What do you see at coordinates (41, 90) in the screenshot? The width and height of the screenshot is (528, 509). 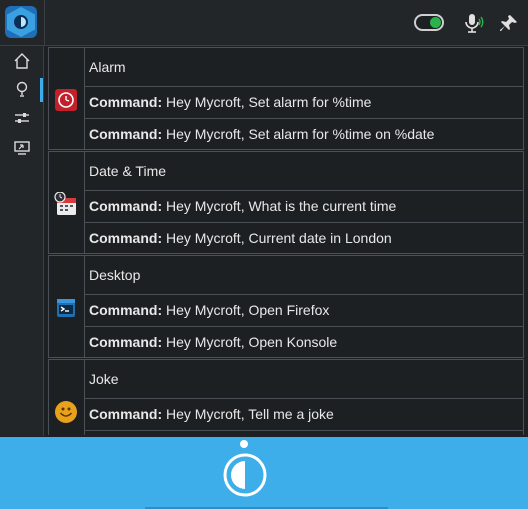 I see `sidebar-active-indicator` at bounding box center [41, 90].